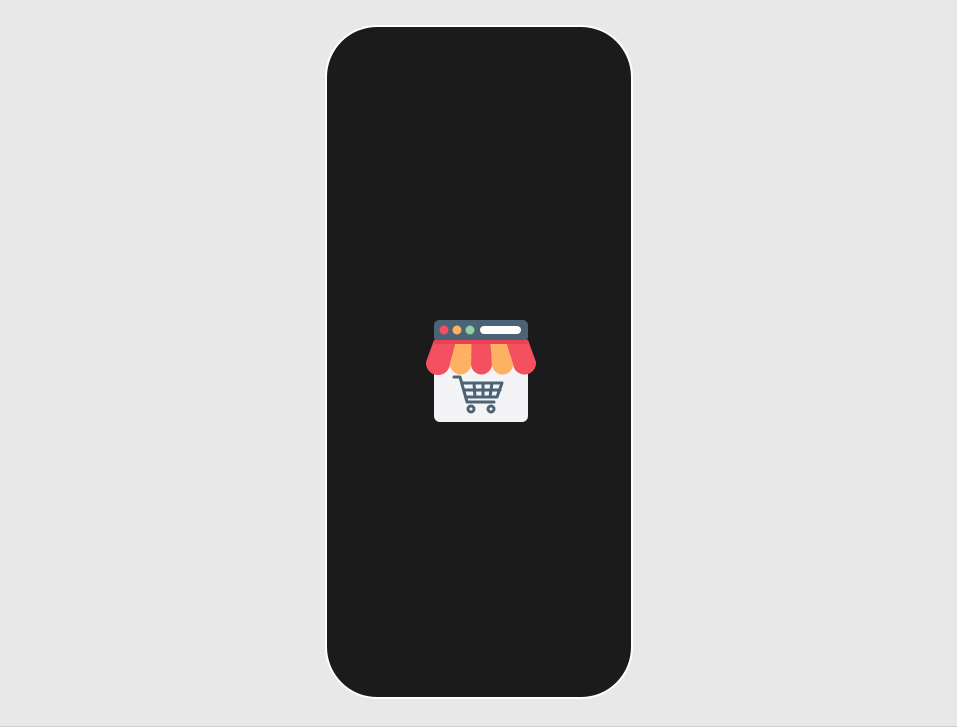 This screenshot has height=727, width=957. Describe the element at coordinates (444, 330) in the screenshot. I see `browser-dot-red` at that location.